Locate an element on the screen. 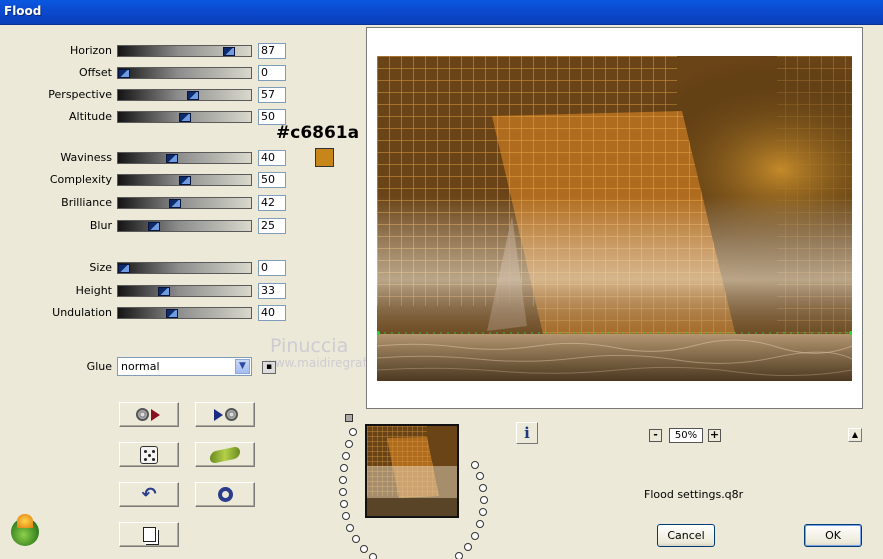 The width and height of the screenshot is (883, 559). ring-button is located at coordinates (225, 494).